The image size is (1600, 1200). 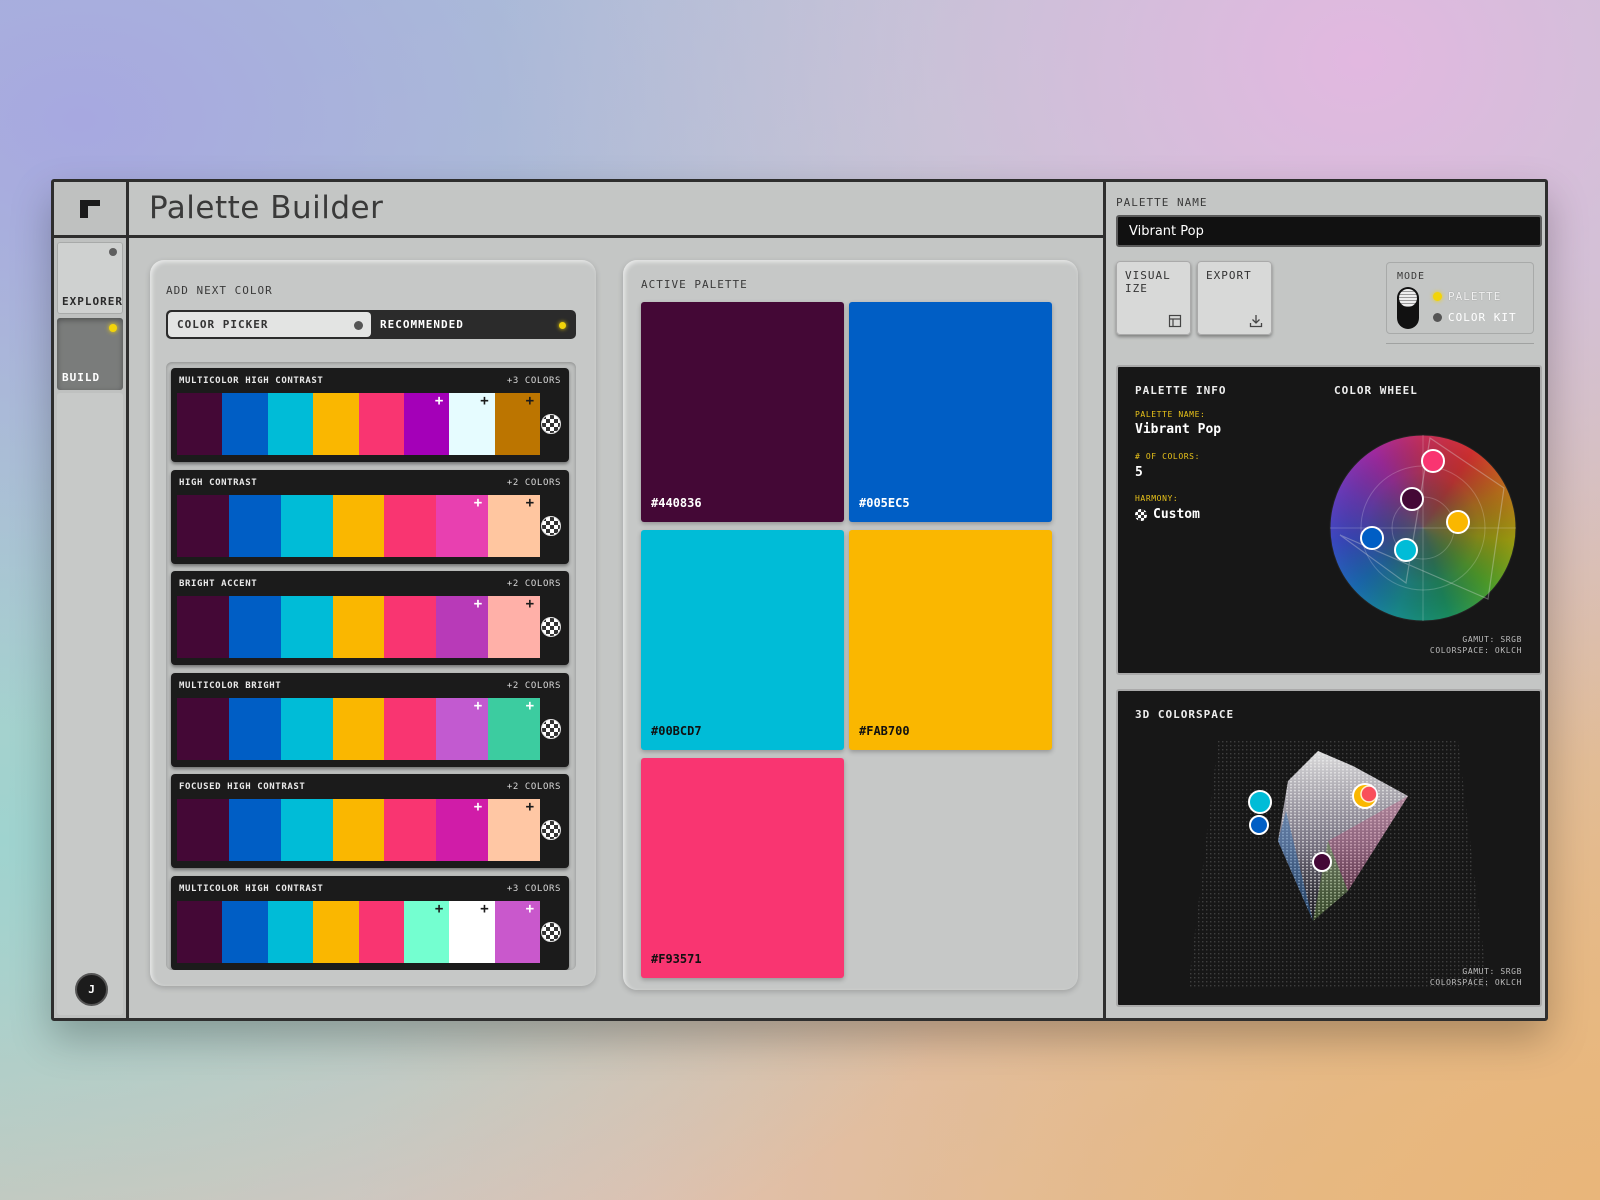 What do you see at coordinates (1408, 308) in the screenshot?
I see `mode-toggle-switch` at bounding box center [1408, 308].